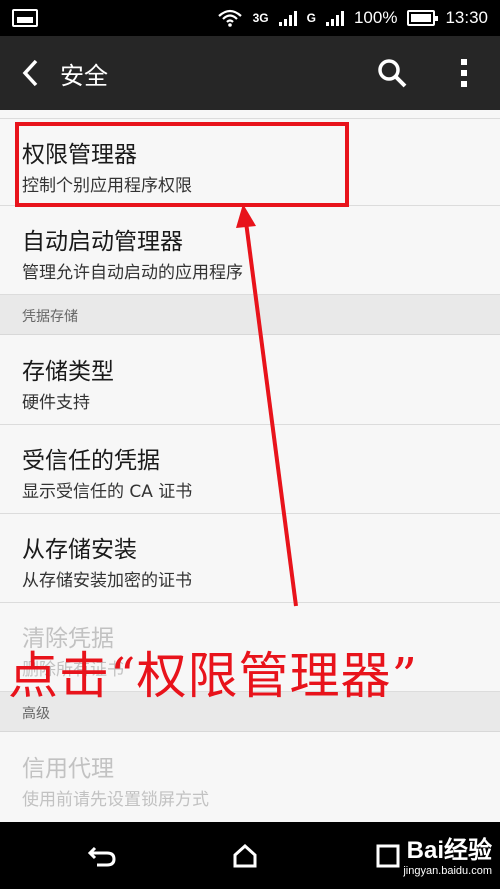 The image size is (500, 889). I want to click on baidu-jingyan-watermark: Bai经验 jingyan.baidu.com, so click(447, 853).